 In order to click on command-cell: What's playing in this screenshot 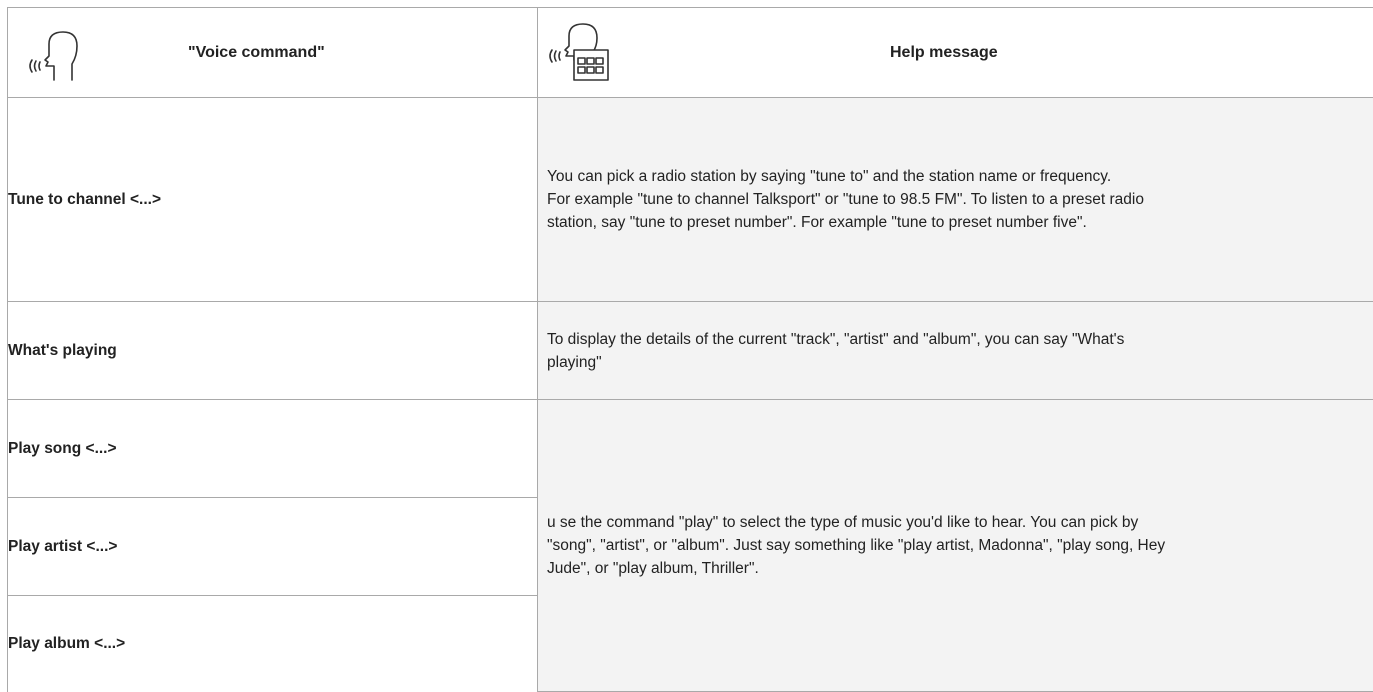, I will do `click(273, 351)`.